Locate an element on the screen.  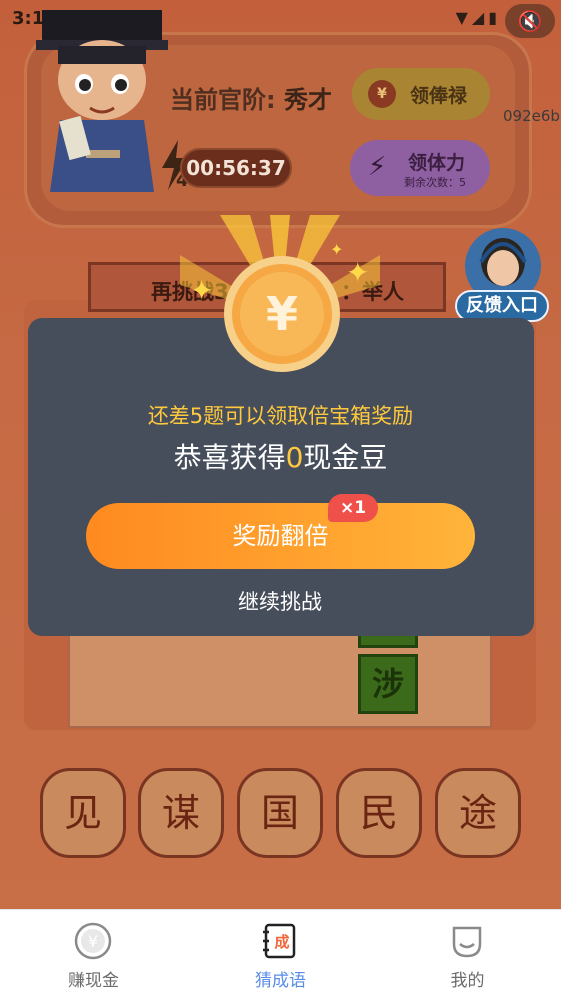
coin-symbol: ¥ is located at coordinates (282, 314).